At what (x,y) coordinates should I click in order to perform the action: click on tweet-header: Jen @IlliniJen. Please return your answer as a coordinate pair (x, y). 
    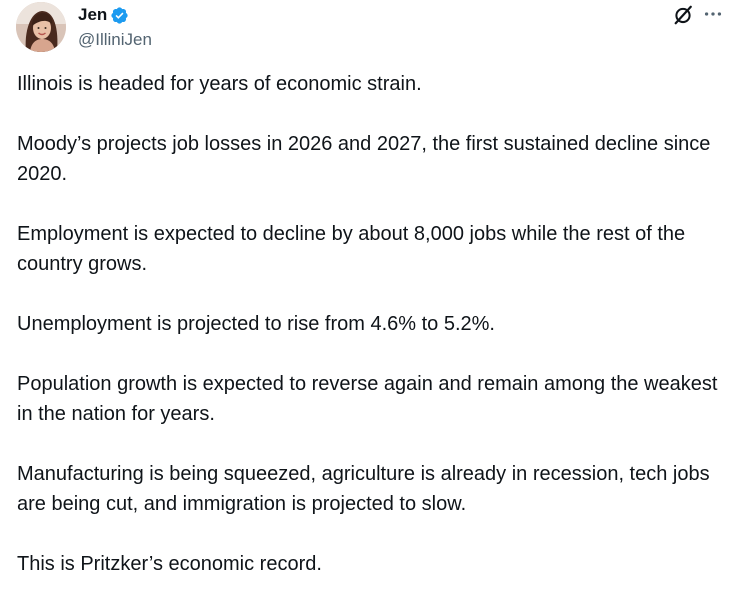
    Looking at the image, I should click on (378, 28).